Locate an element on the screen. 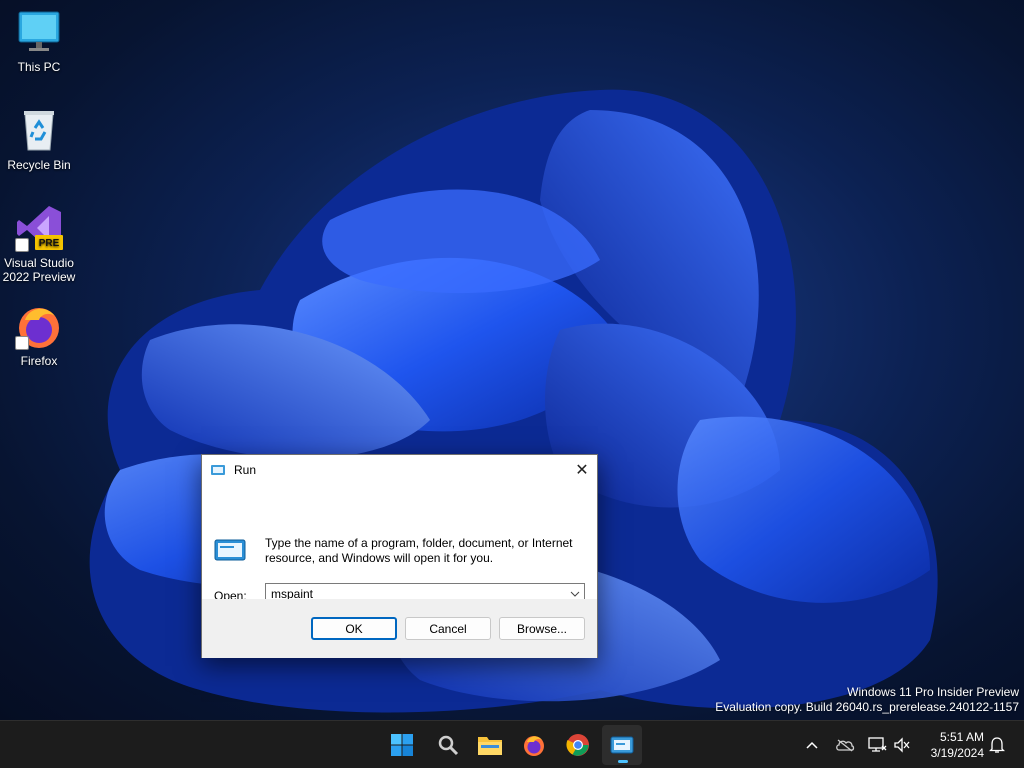 The height and width of the screenshot is (768, 1024). chrome-taskbar-button is located at coordinates (578, 745).